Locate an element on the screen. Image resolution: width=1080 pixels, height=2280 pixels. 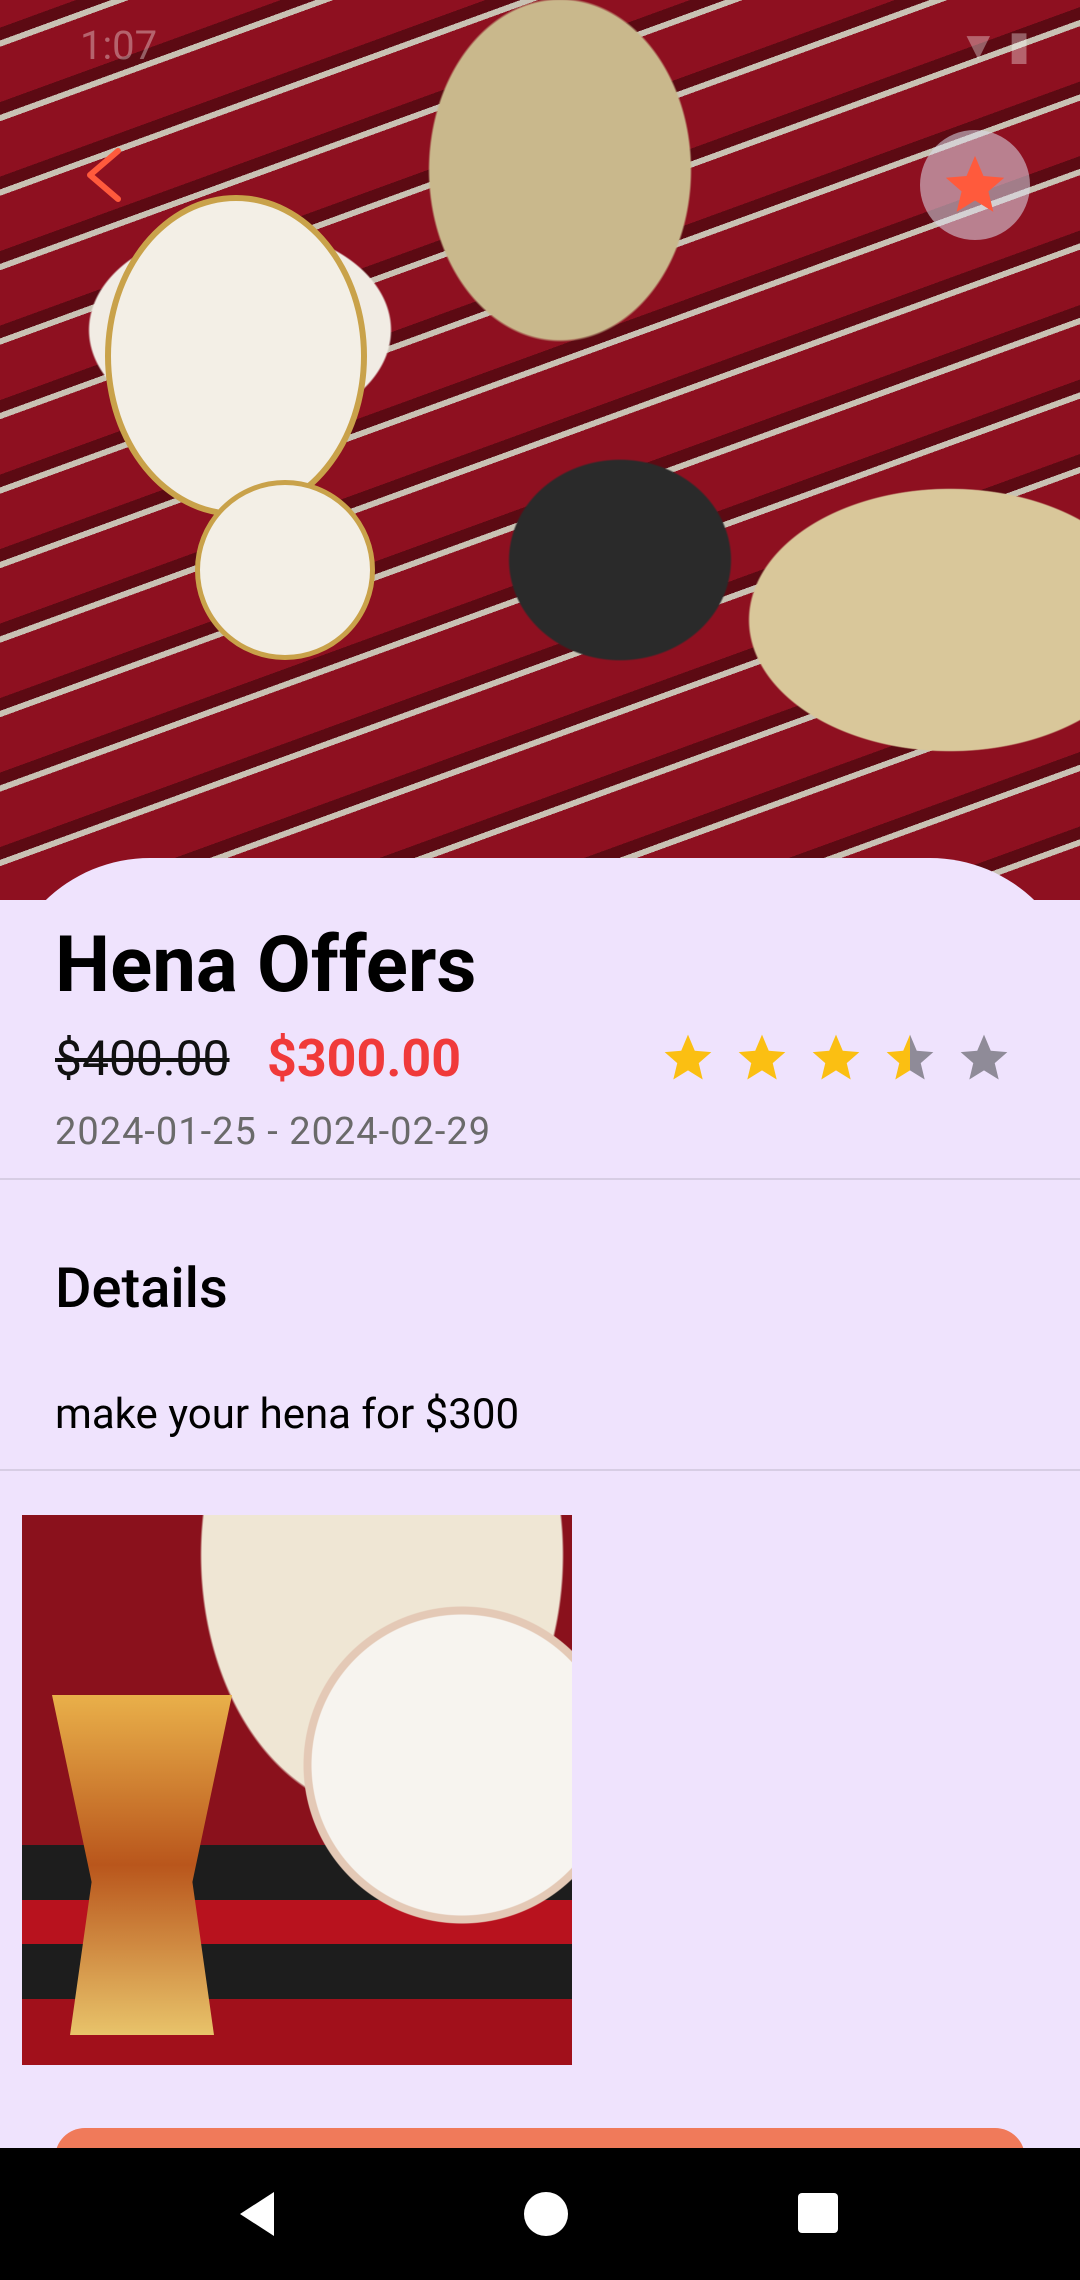
back-arrow-icon is located at coordinates (104, 175).